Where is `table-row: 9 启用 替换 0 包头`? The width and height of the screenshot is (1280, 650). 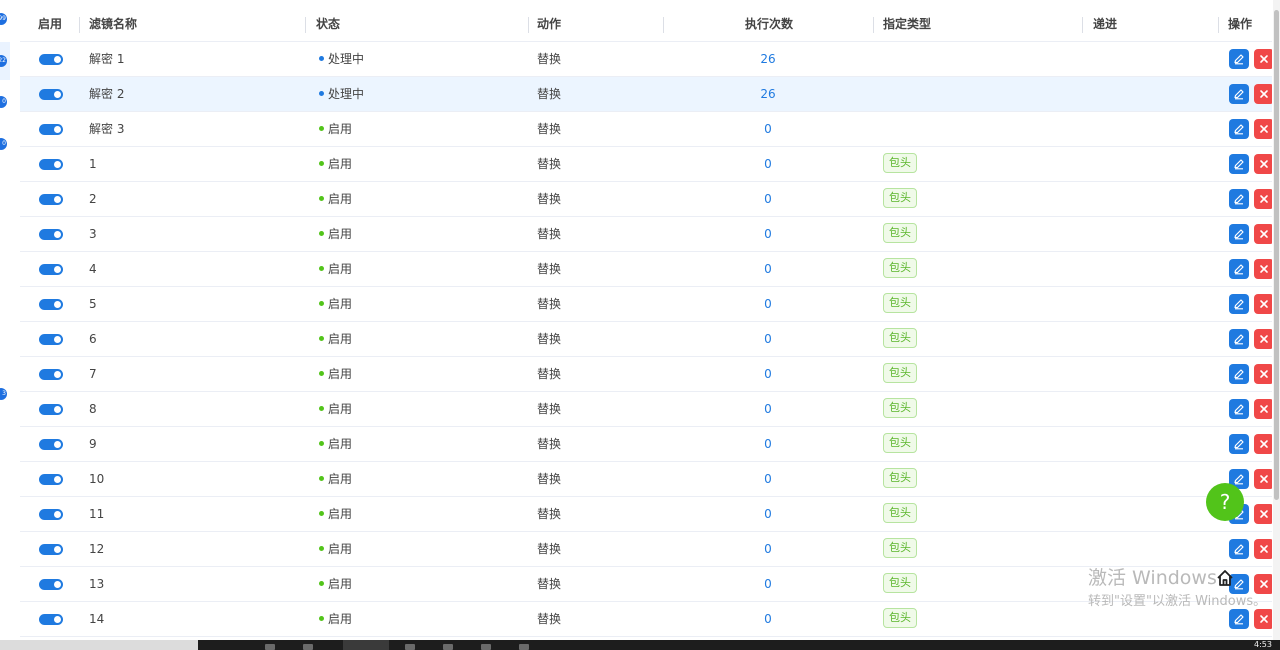 table-row: 9 启用 替换 0 包头 is located at coordinates (646, 444).